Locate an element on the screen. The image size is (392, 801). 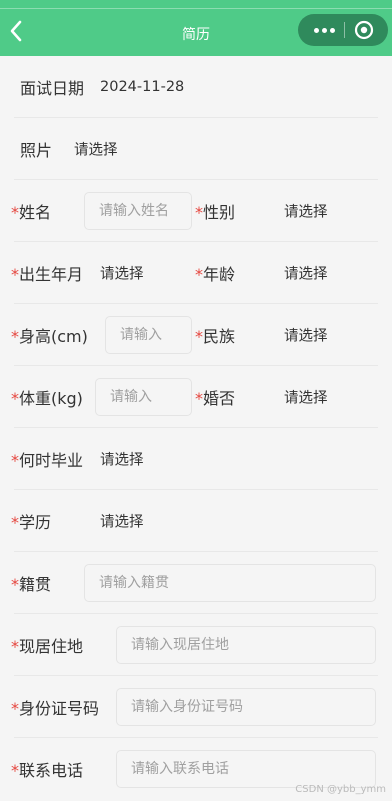
gender-label: *性别 is located at coordinates (215, 212).